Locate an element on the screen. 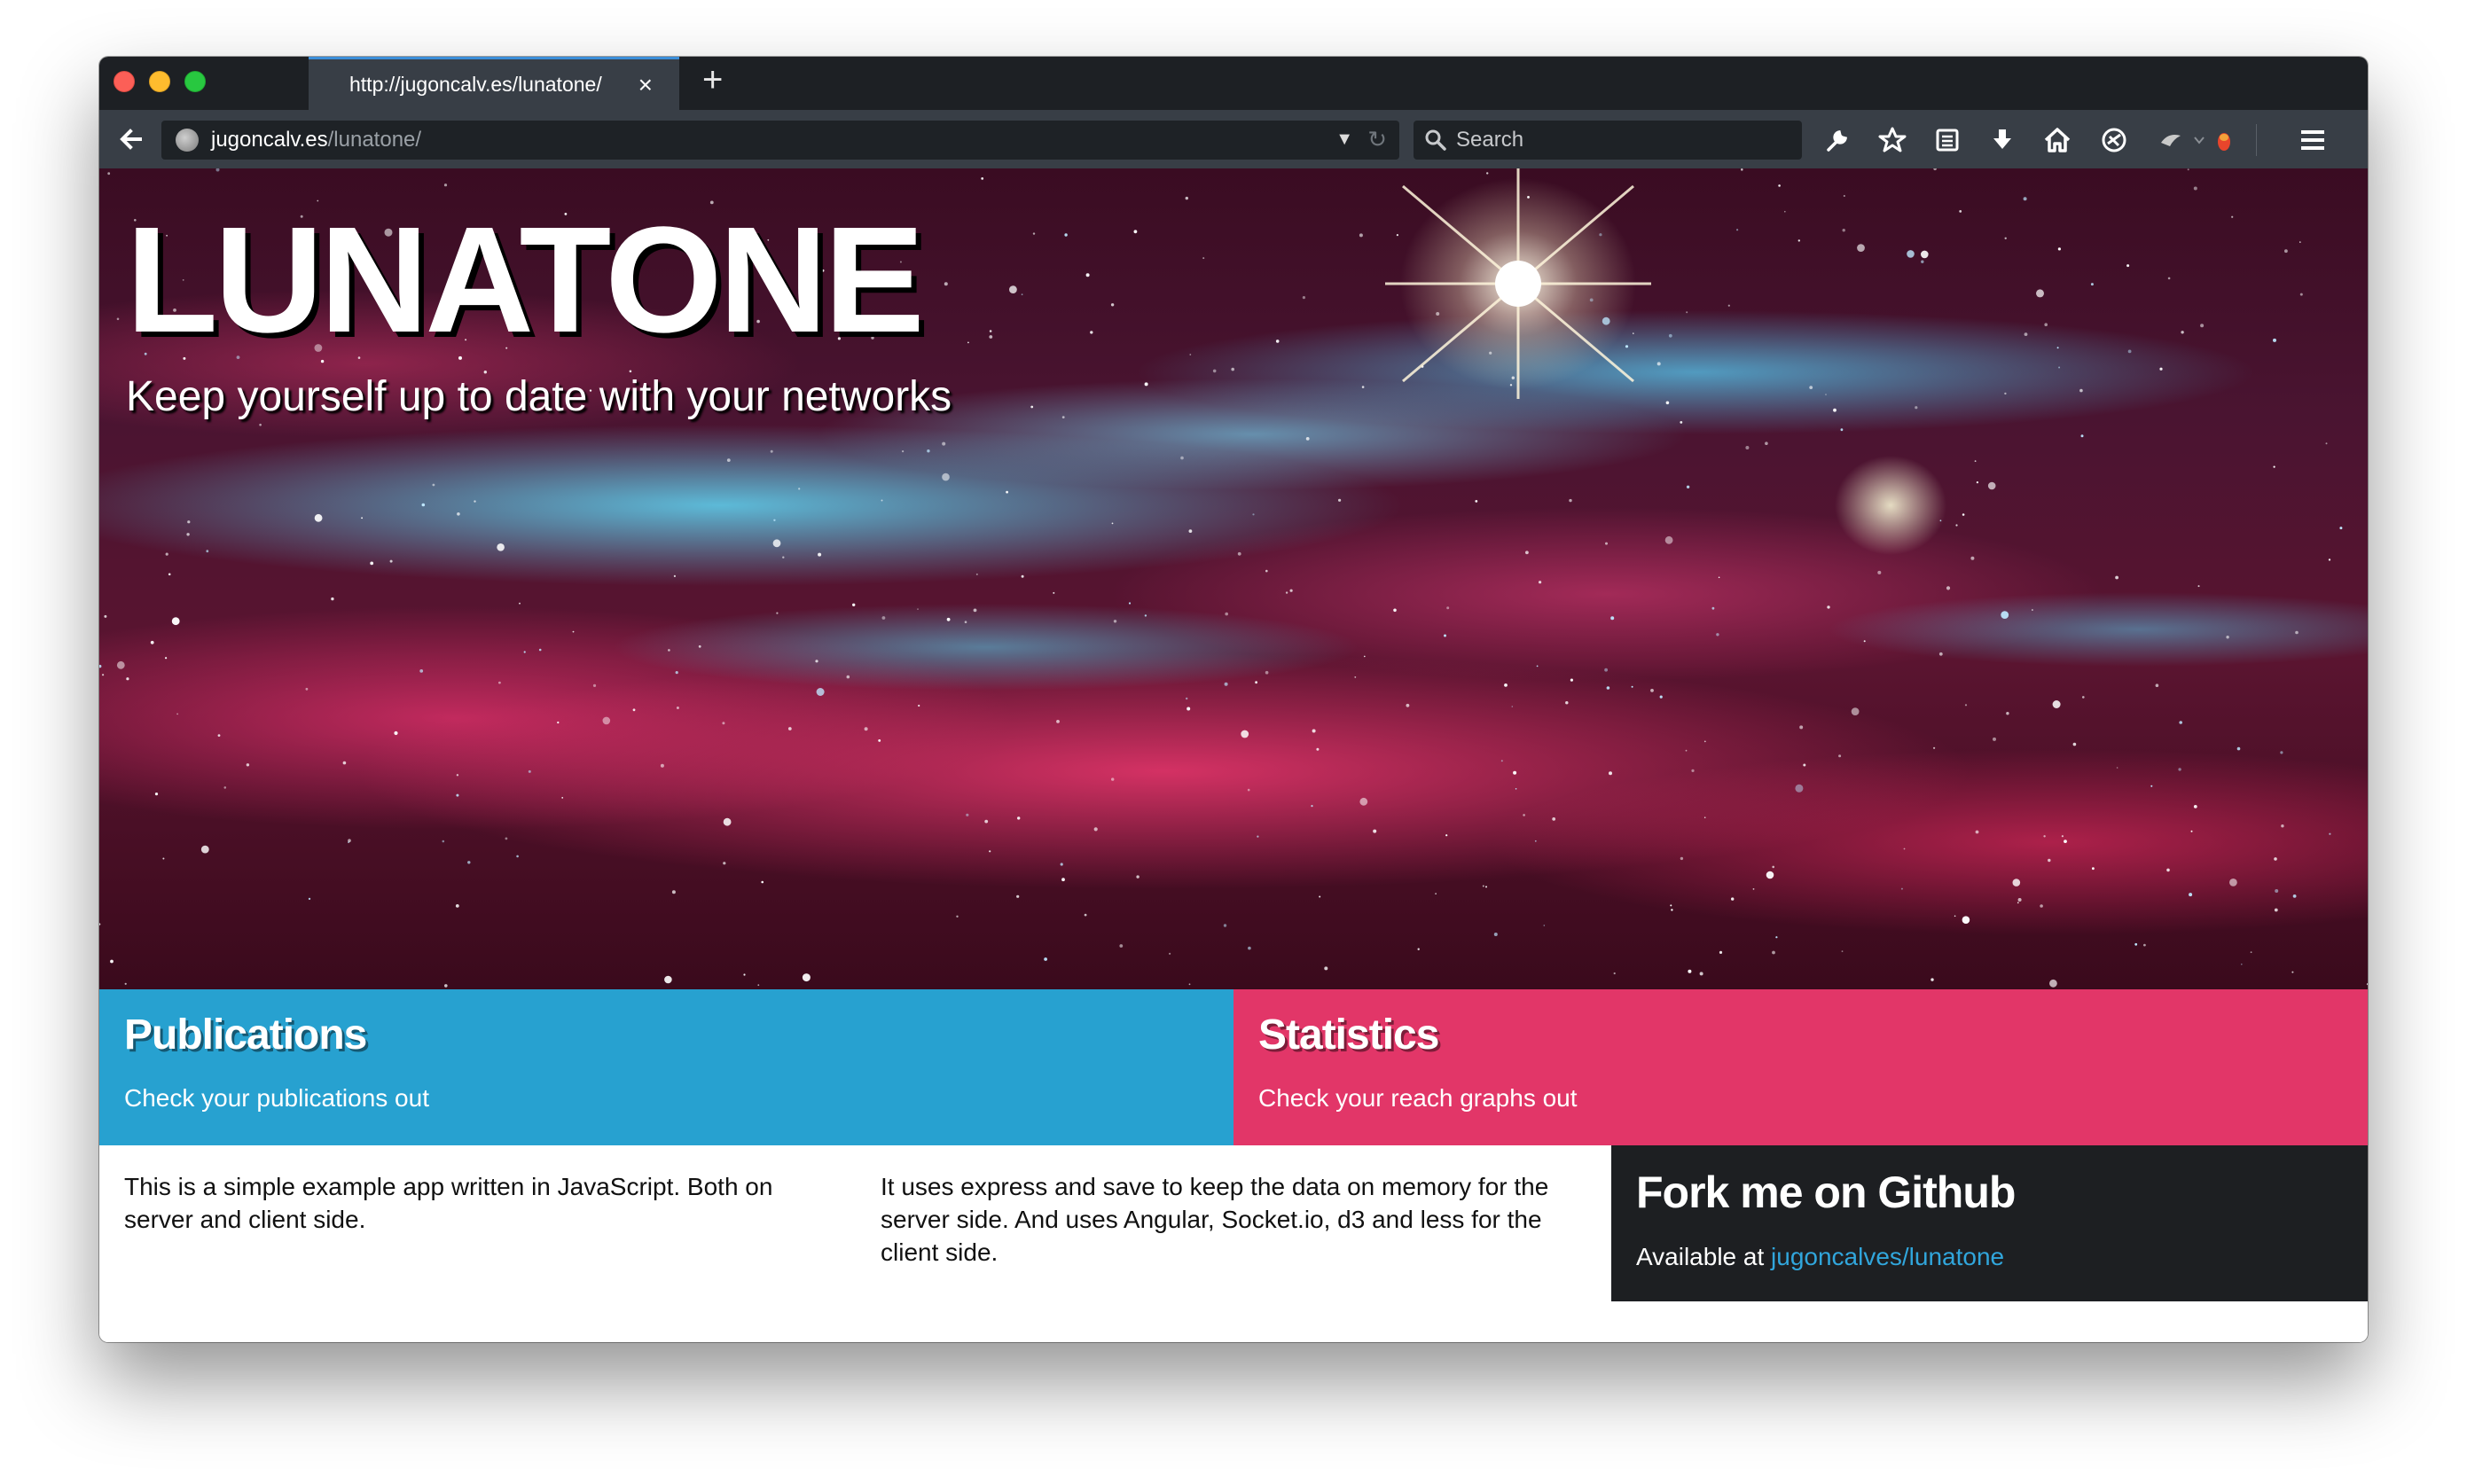  statistics-title: Statistics is located at coordinates (1348, 1034).